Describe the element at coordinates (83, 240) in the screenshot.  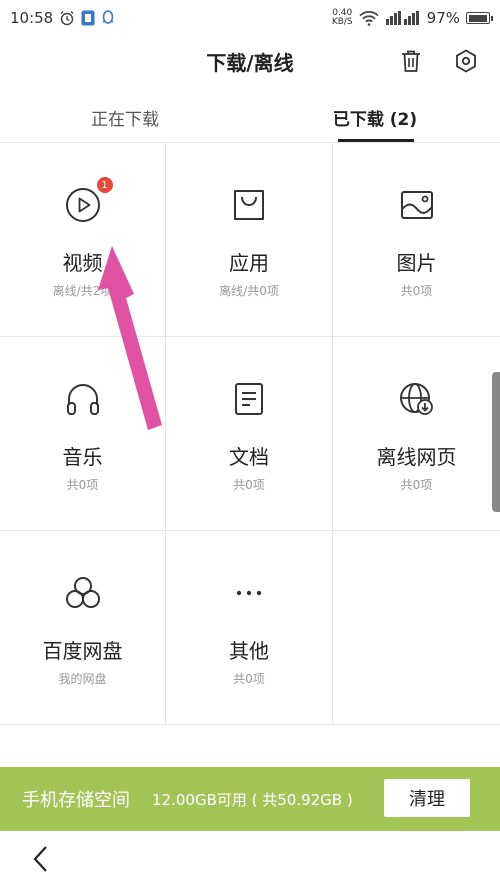
I see `category-video: 1 视频 离线/共2项` at that location.